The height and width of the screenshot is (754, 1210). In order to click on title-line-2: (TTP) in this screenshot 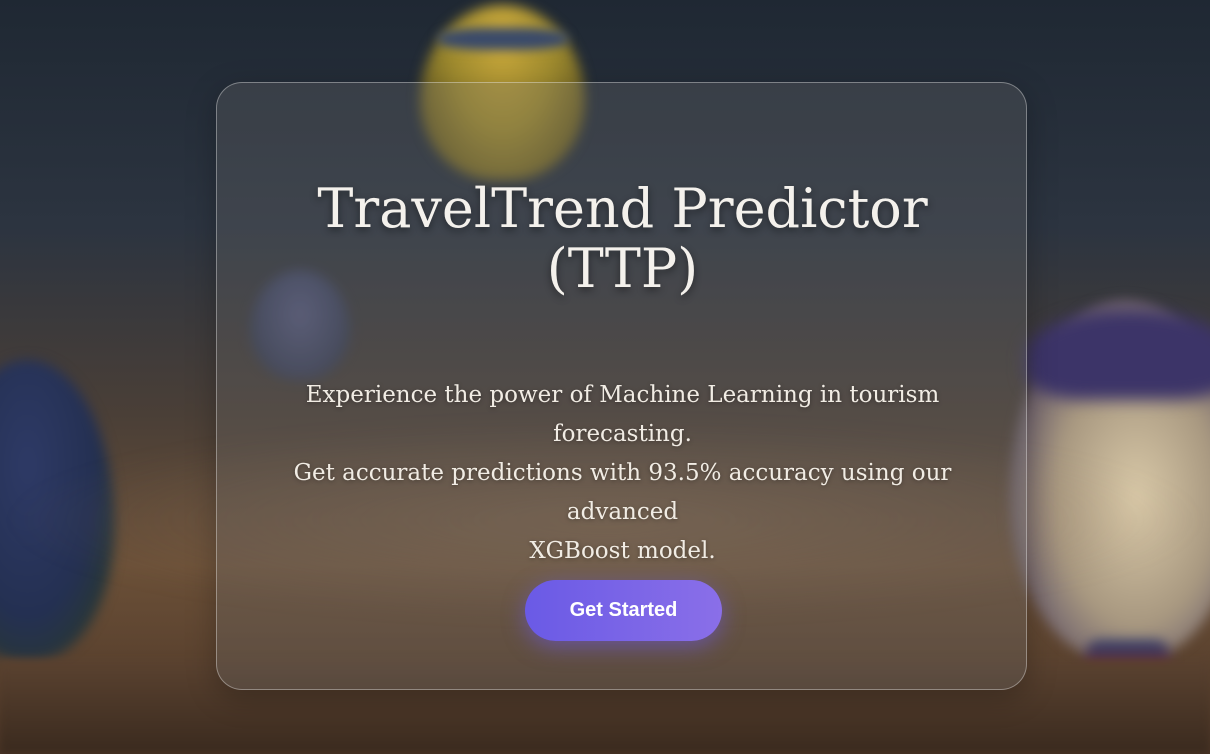, I will do `click(622, 268)`.